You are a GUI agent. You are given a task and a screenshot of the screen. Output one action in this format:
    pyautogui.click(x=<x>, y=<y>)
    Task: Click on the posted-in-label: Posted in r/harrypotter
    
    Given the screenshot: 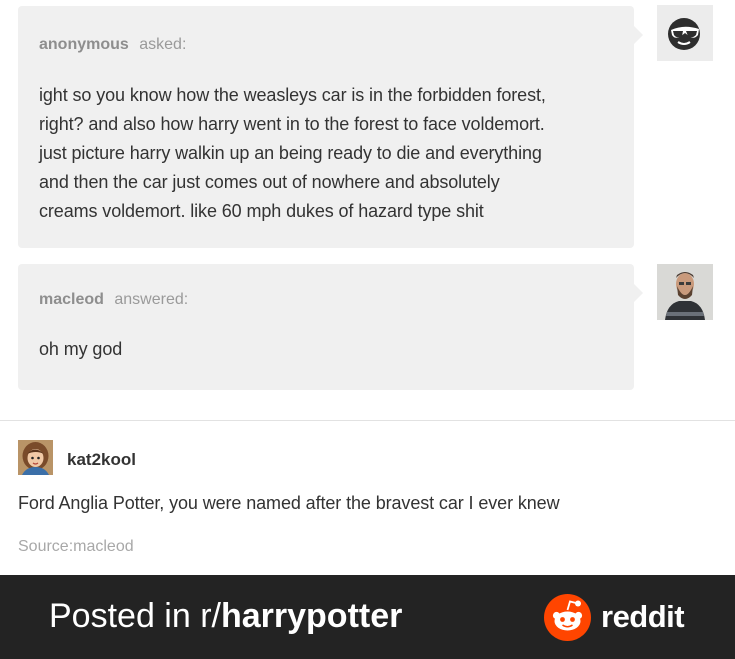 What is the action you would take?
    pyautogui.click(x=225, y=616)
    